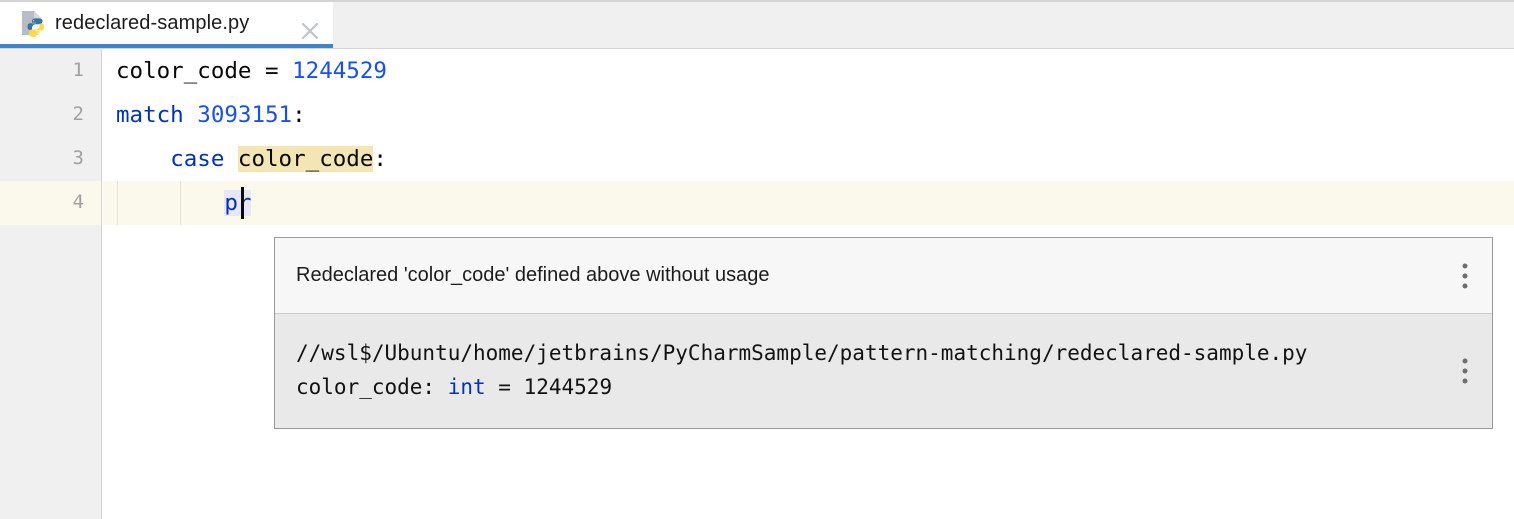 The height and width of the screenshot is (519, 1514). What do you see at coordinates (231, 159) in the screenshot?
I see `code-line-3-space` at bounding box center [231, 159].